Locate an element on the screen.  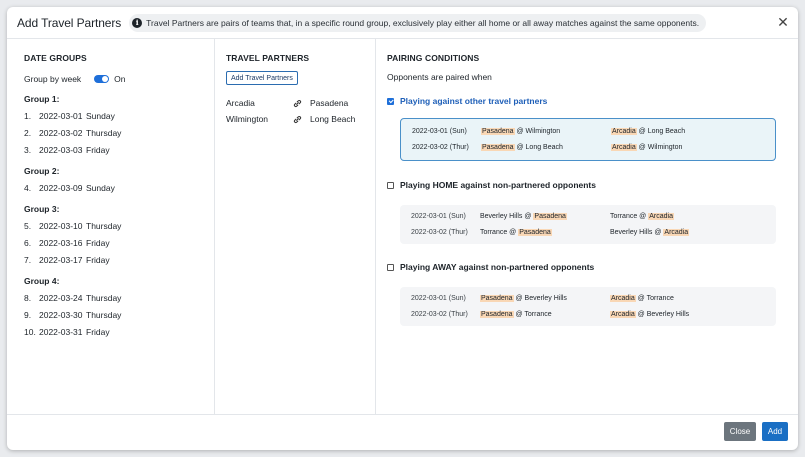
example-matchup: Pasadena @ Wilmington is located at coordinates (546, 131).